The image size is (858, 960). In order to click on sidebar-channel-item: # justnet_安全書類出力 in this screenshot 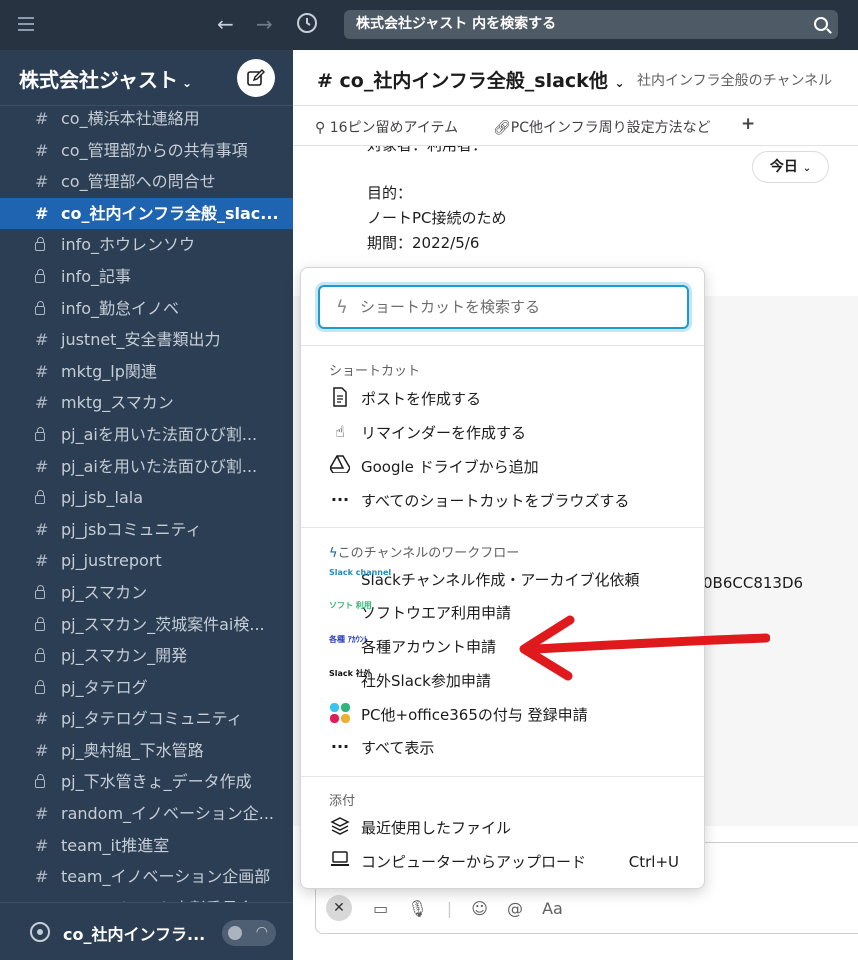, I will do `click(146, 340)`.